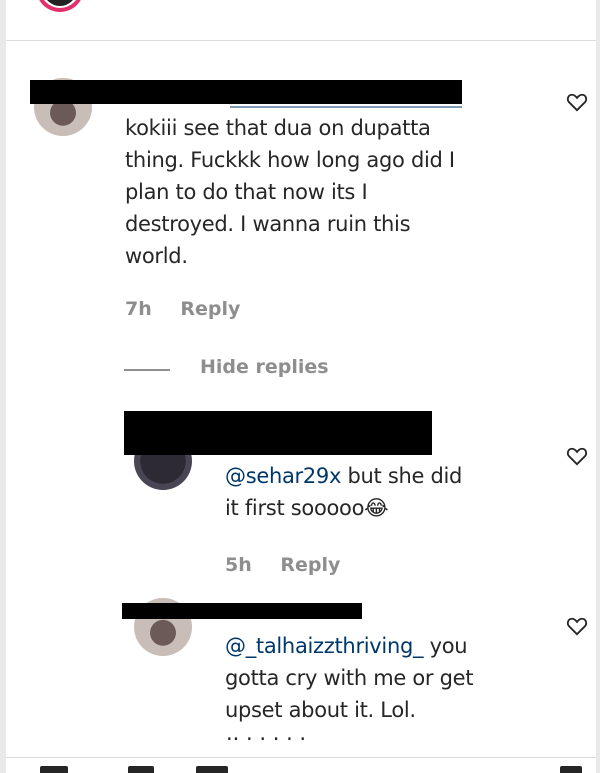  I want to click on comment-icon, so click(141, 769).